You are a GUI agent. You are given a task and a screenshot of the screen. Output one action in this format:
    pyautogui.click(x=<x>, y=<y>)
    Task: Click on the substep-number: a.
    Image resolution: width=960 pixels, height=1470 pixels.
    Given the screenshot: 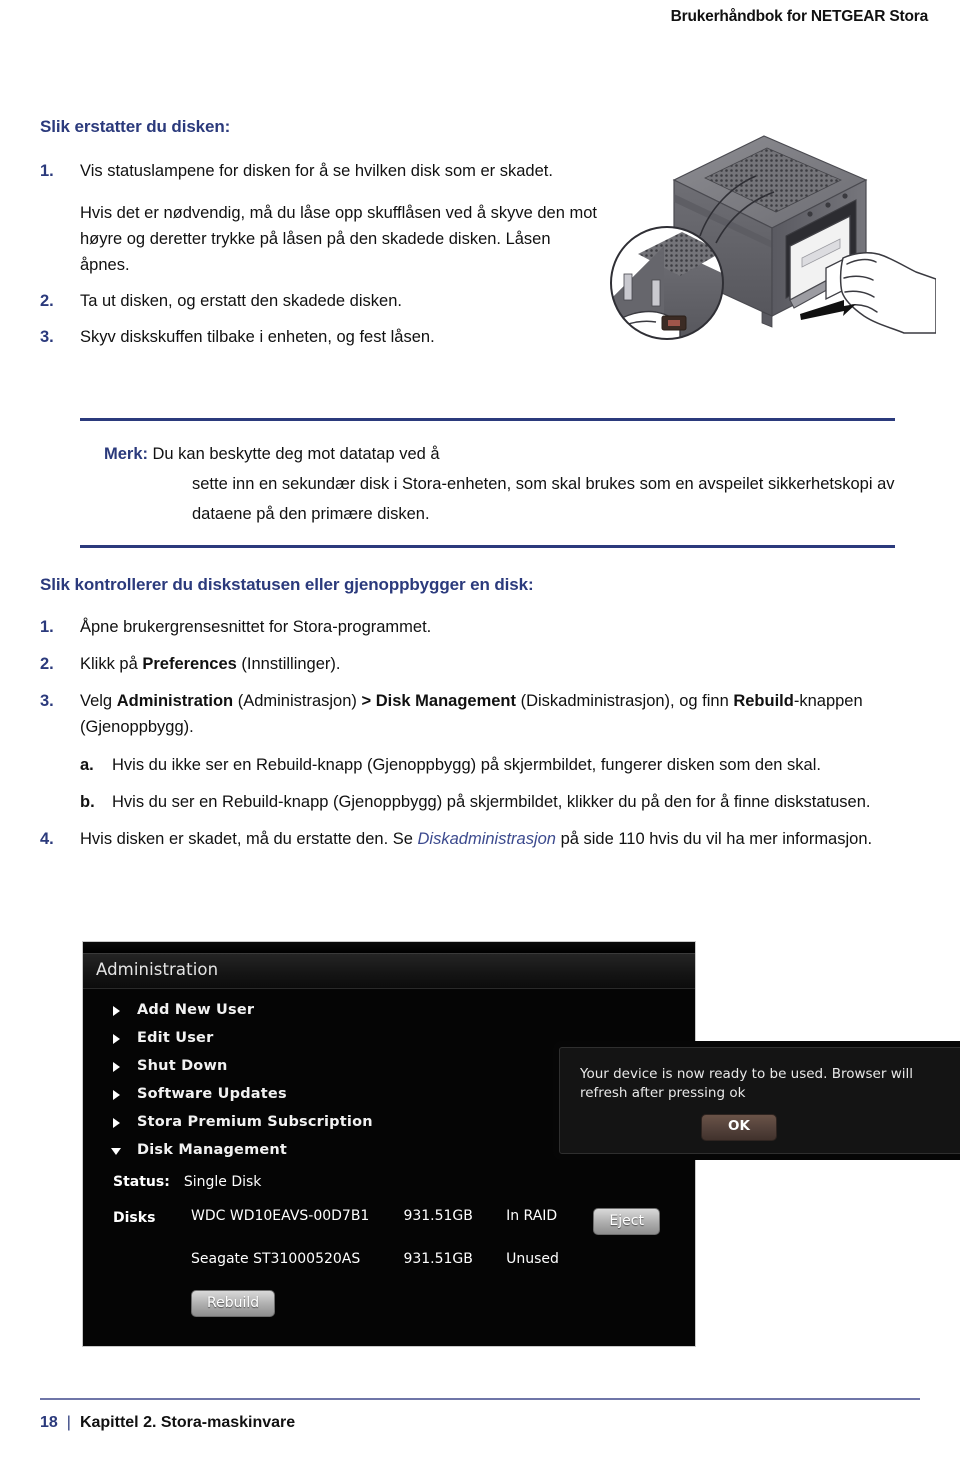 What is the action you would take?
    pyautogui.click(x=87, y=765)
    